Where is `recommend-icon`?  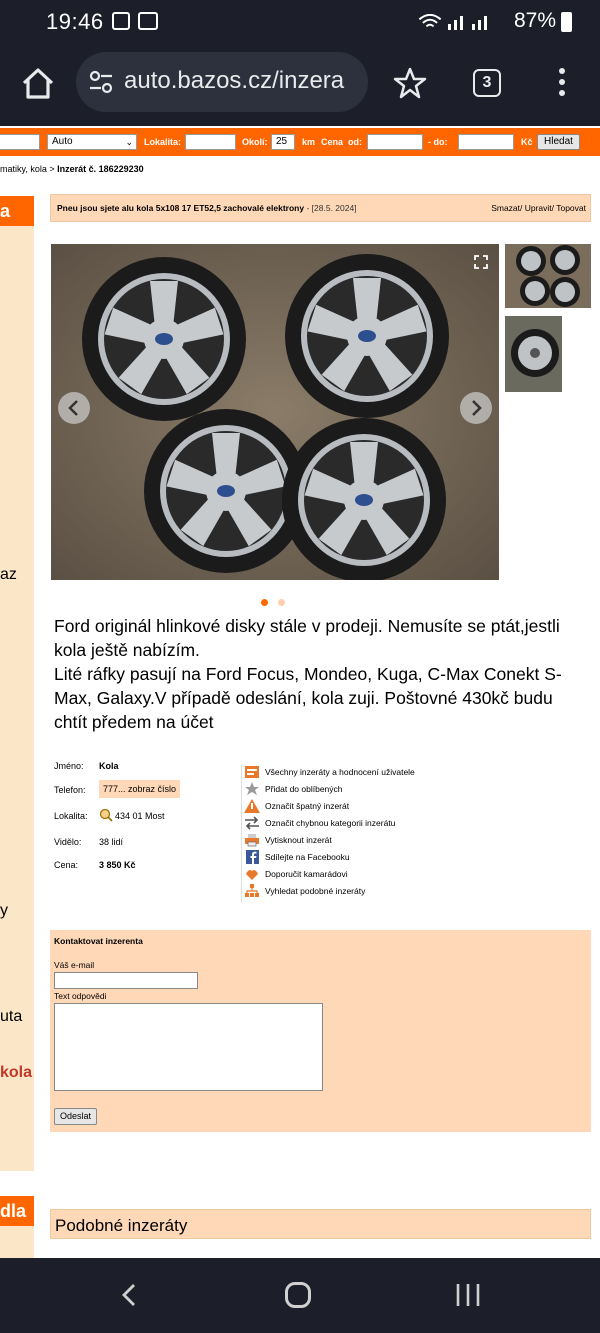
recommend-icon is located at coordinates (252, 875).